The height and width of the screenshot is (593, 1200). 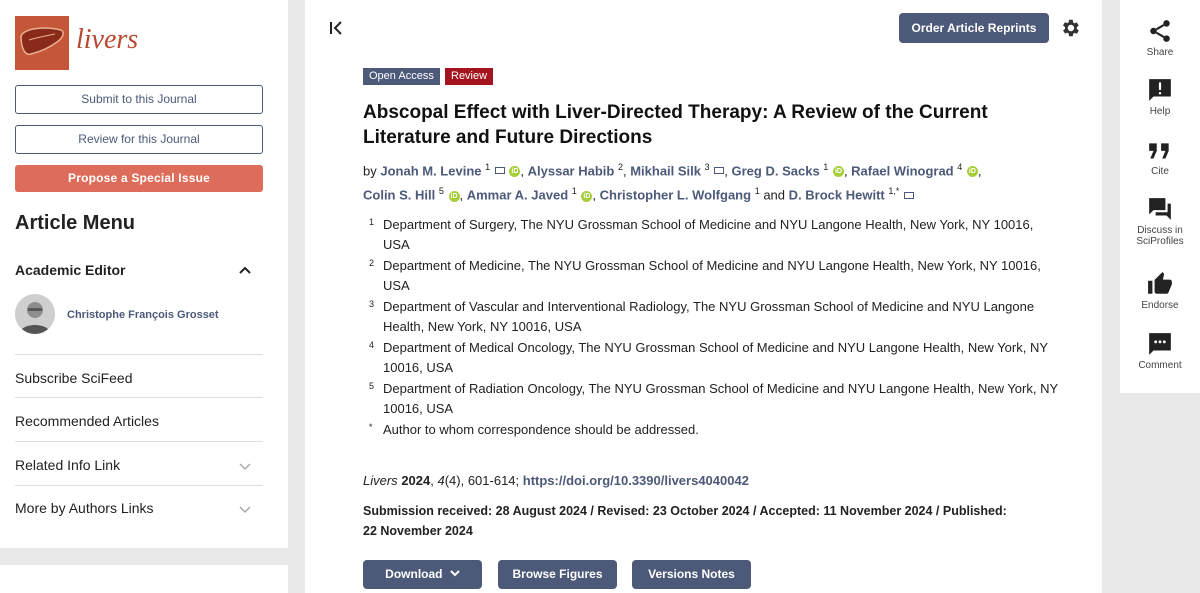 I want to click on author-link: Jonah M. Levine, so click(x=430, y=170).